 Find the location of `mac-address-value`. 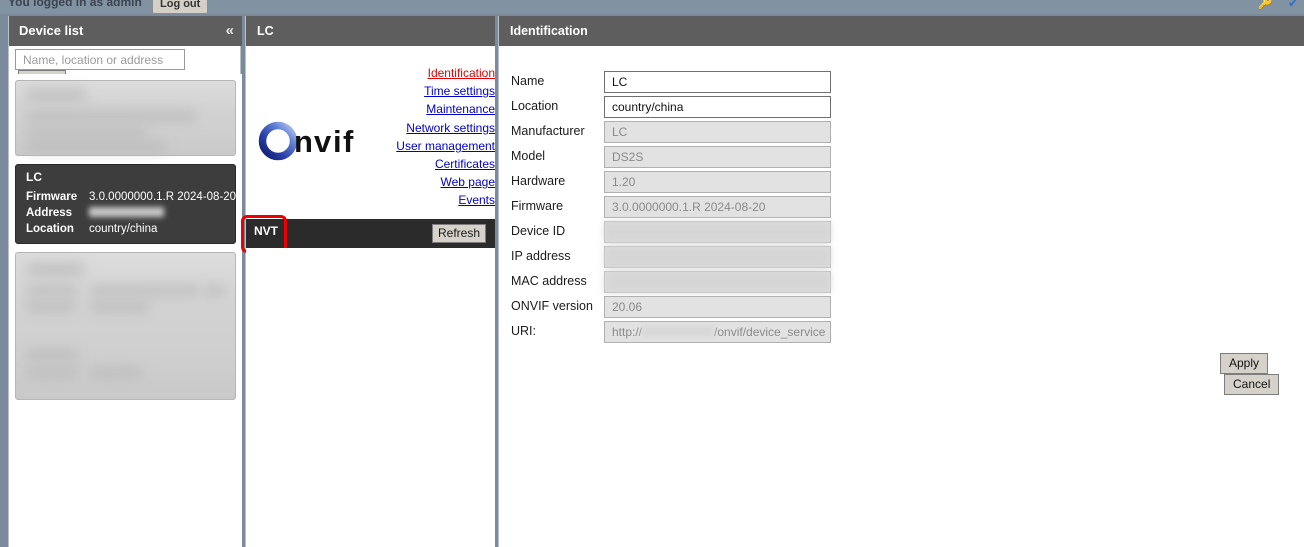

mac-address-value is located at coordinates (717, 282).